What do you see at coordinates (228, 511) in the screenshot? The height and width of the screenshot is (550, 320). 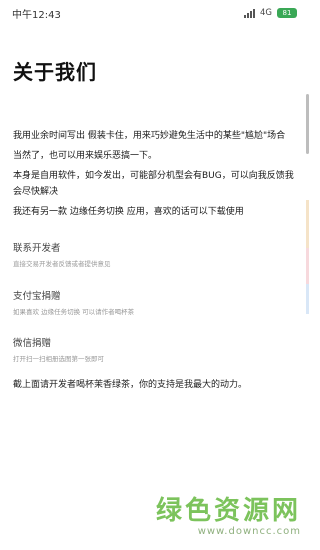 I see `watermark-title: 绿色资源网` at bounding box center [228, 511].